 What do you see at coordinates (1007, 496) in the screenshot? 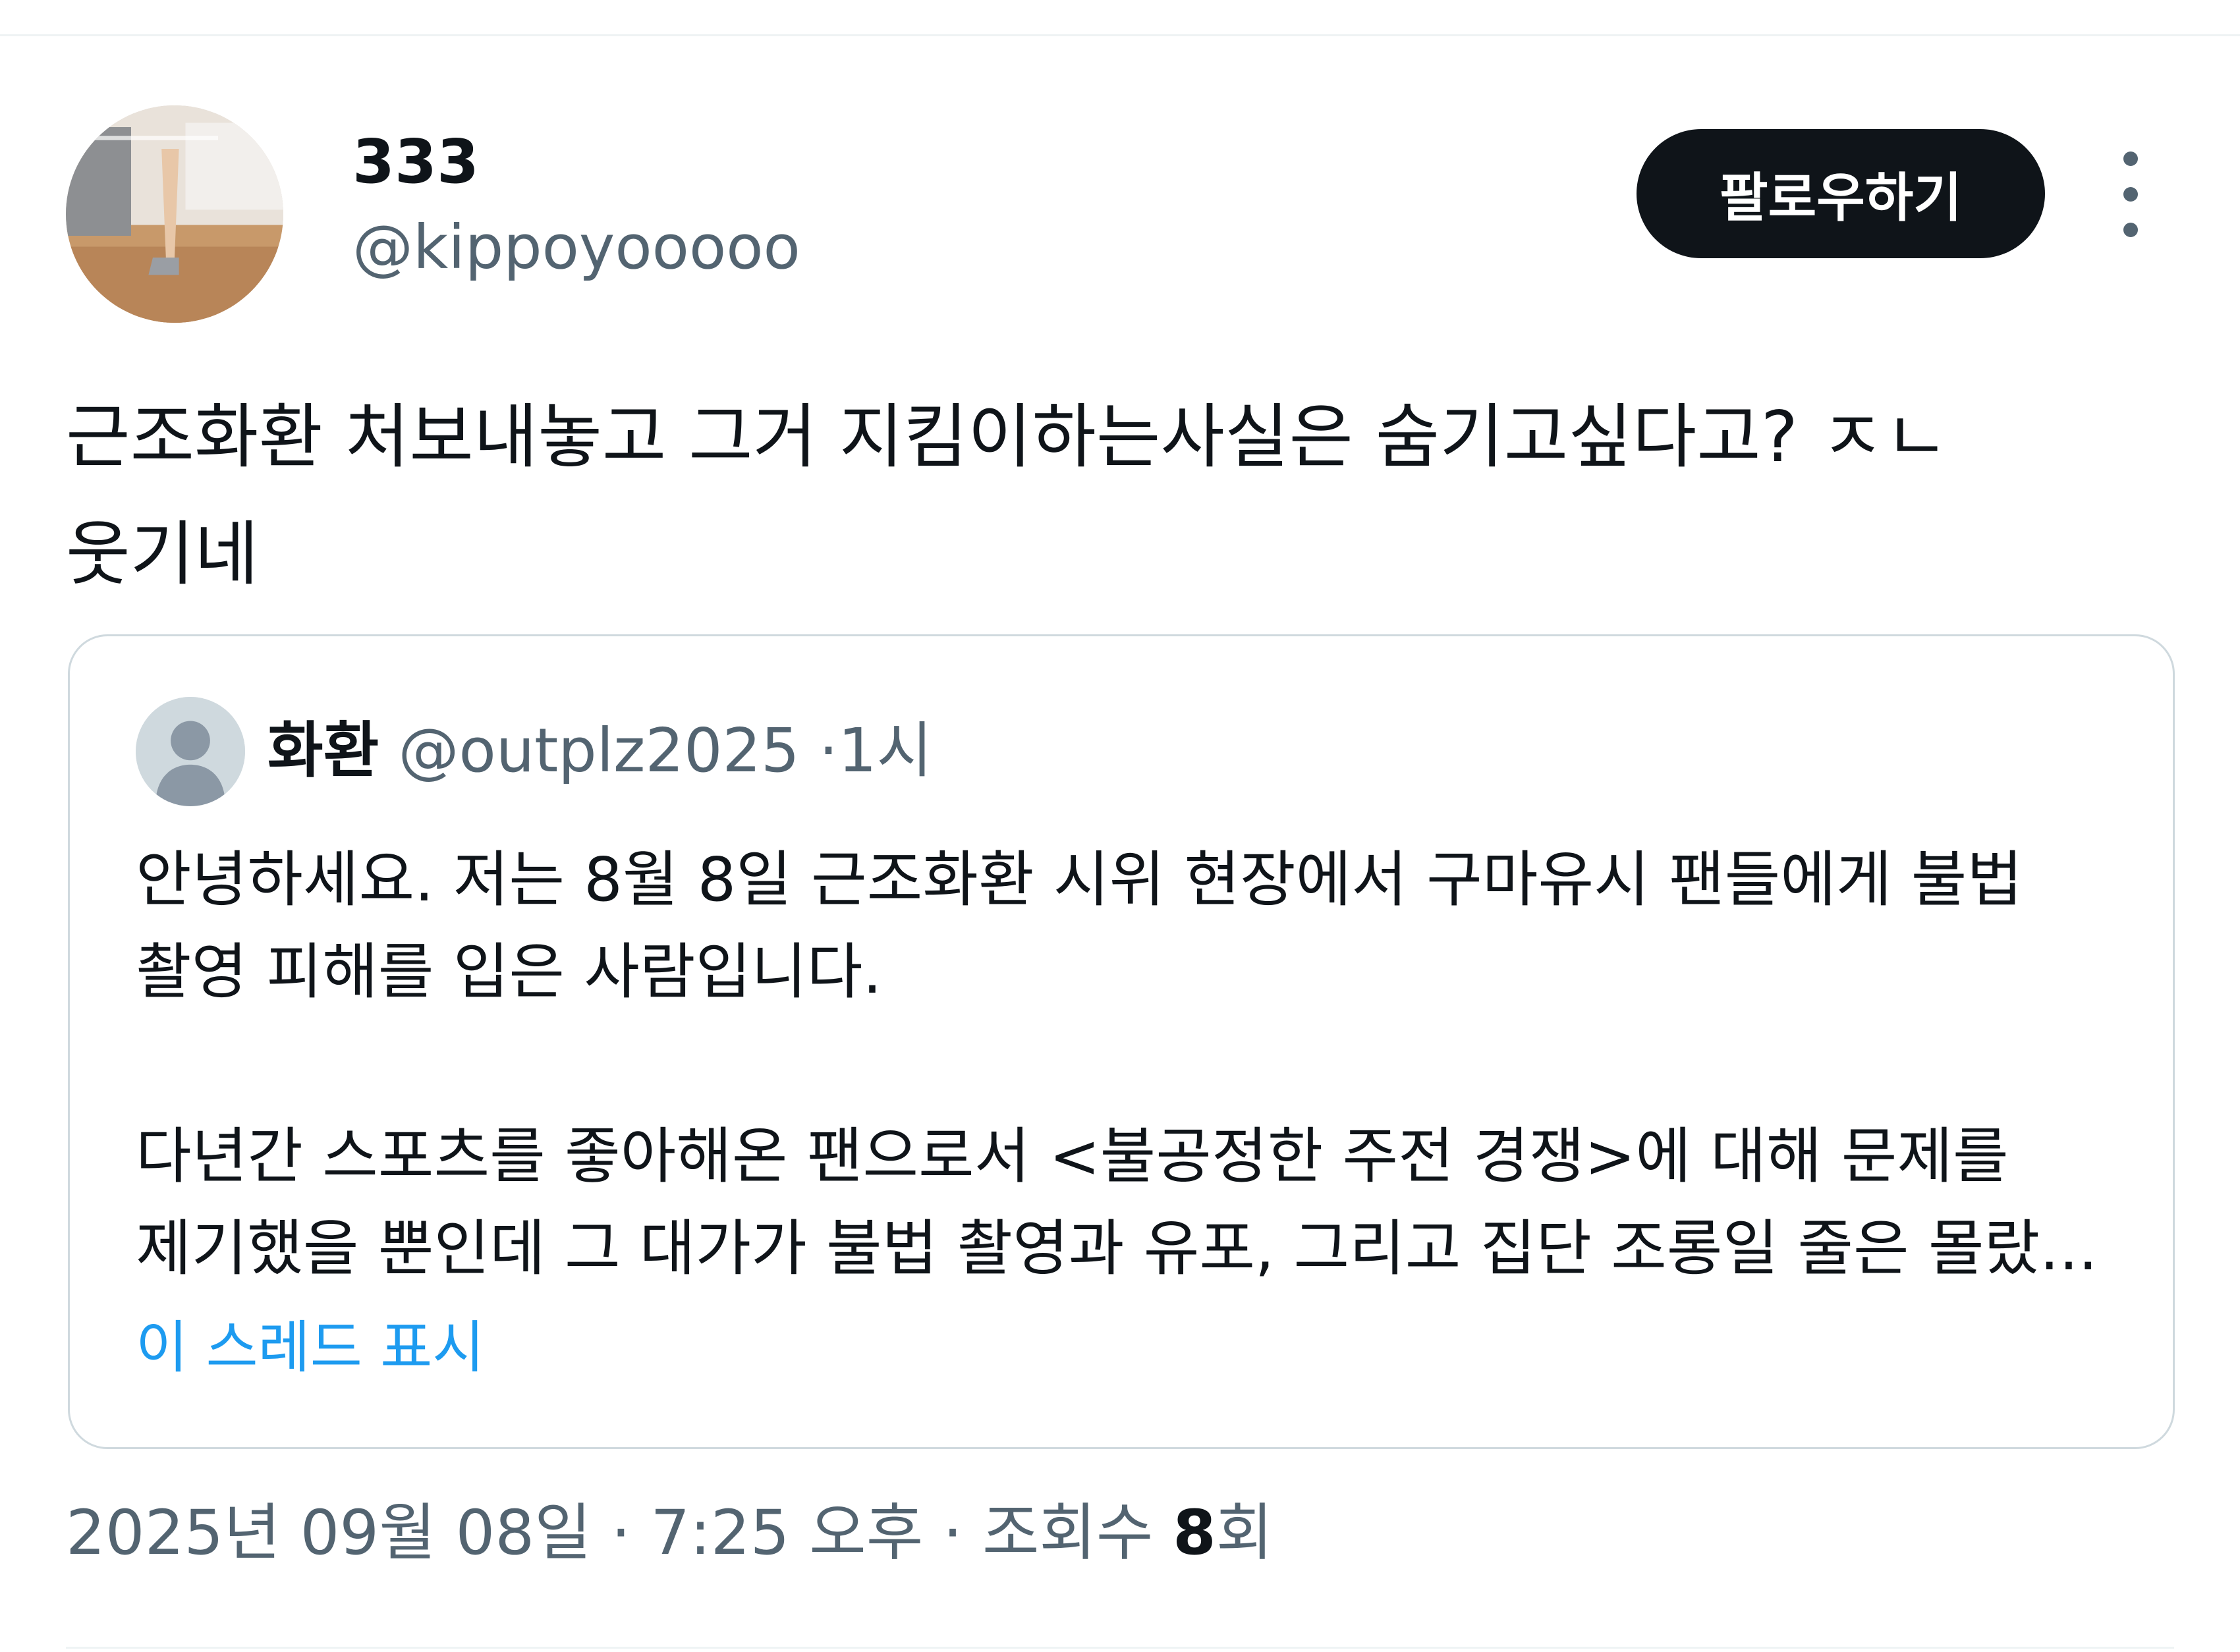
I see `tweet-text: 근조화환 처보내놓고 그거 지킴이하는사실은 숨기고싶다고? ㅈㄴ 웃기네` at bounding box center [1007, 496].